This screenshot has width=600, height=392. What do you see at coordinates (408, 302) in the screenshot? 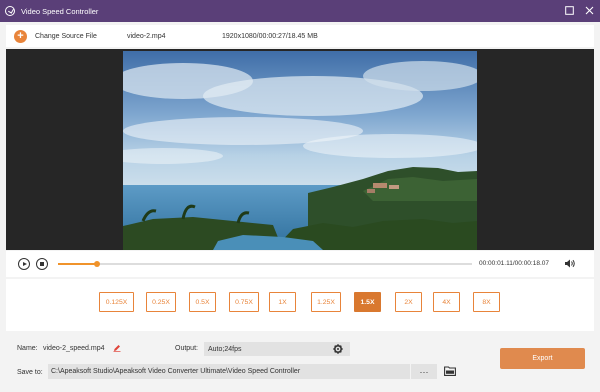
I see `speed-option-7: 2X` at bounding box center [408, 302].